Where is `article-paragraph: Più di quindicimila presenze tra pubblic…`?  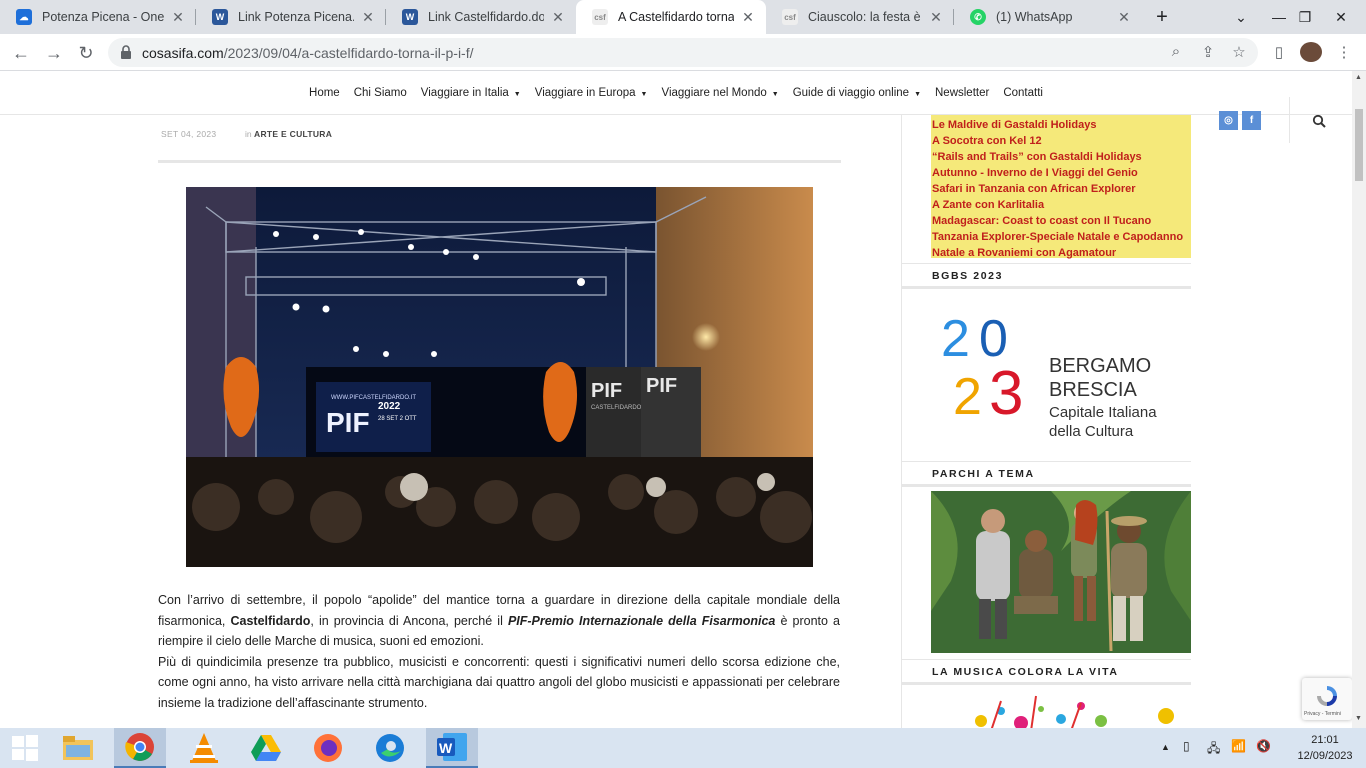 article-paragraph: Più di quindicimila presenze tra pubblic… is located at coordinates (499, 682).